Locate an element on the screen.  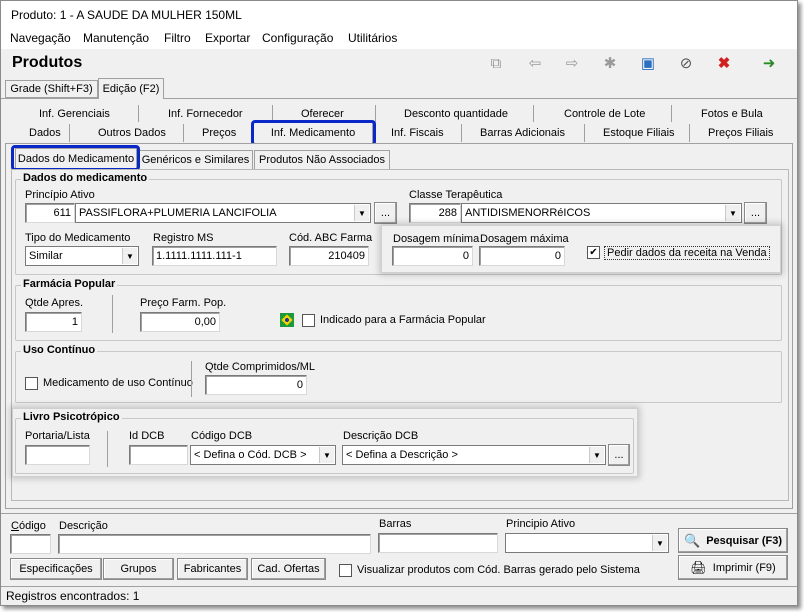
principio-value: PASSIFLORA+PLUMERIA LANCIFOLIA is located at coordinates (178, 213).